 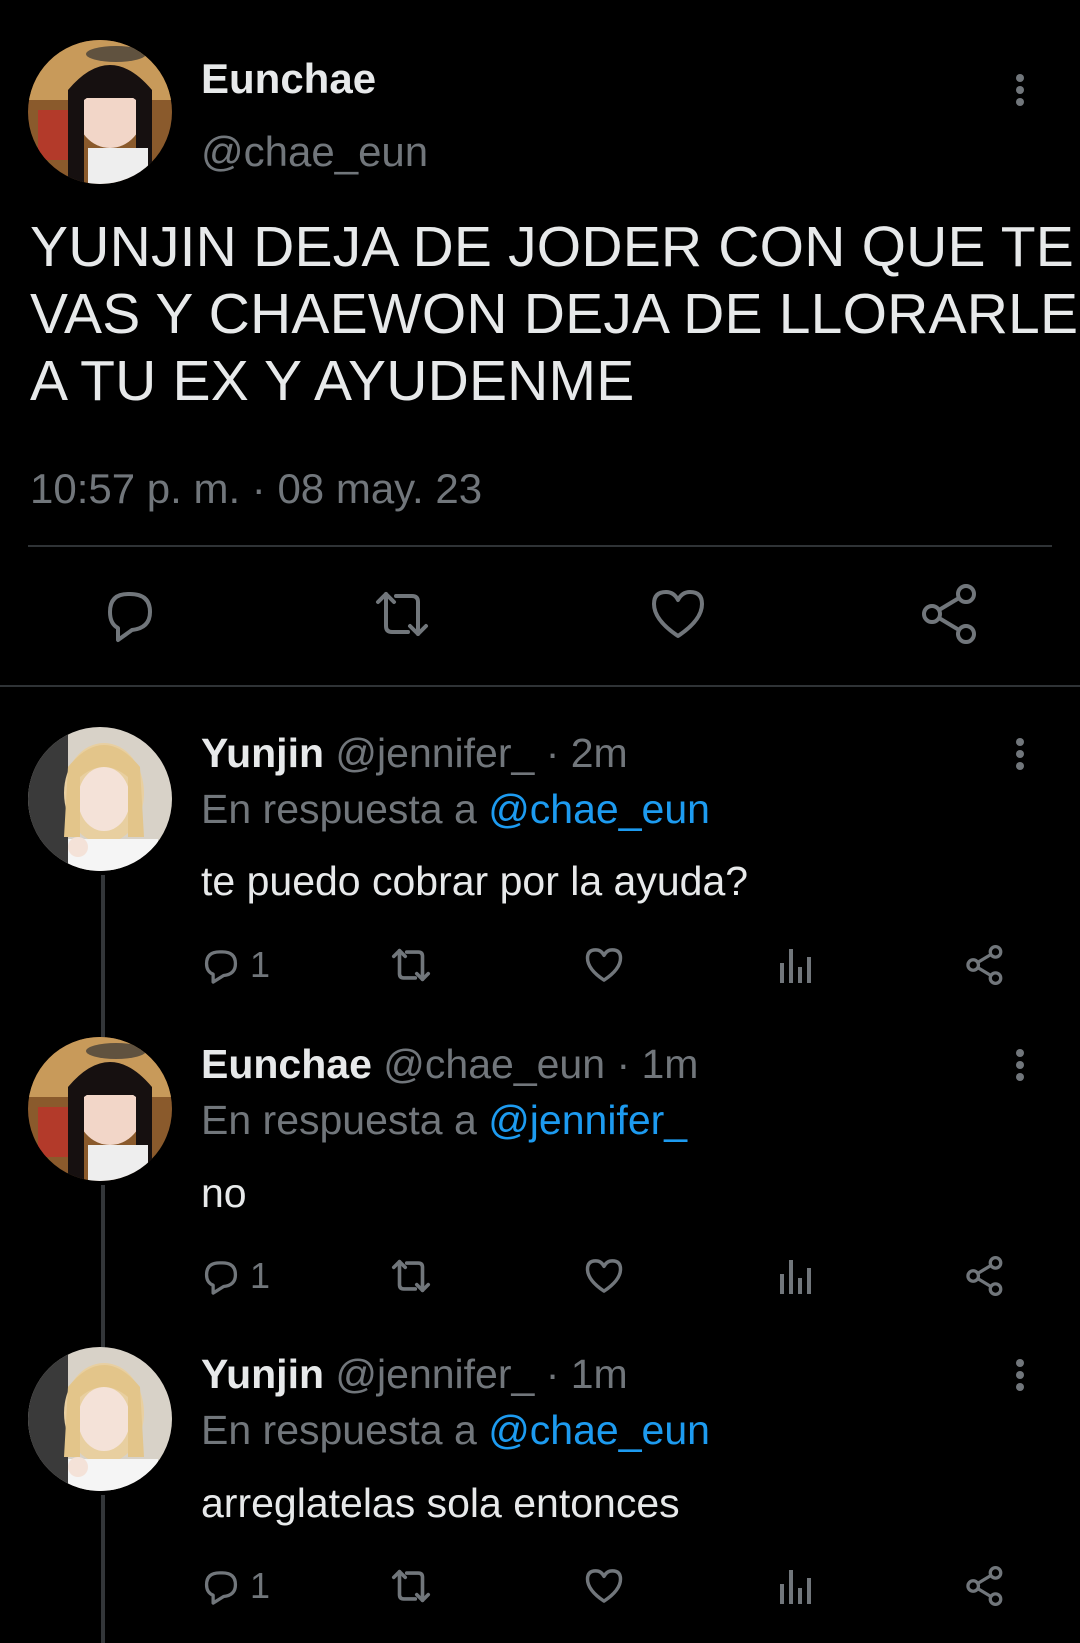 I want to click on reply-header: Yunjin @jennifer_ · 1m, so click(x=414, y=1374).